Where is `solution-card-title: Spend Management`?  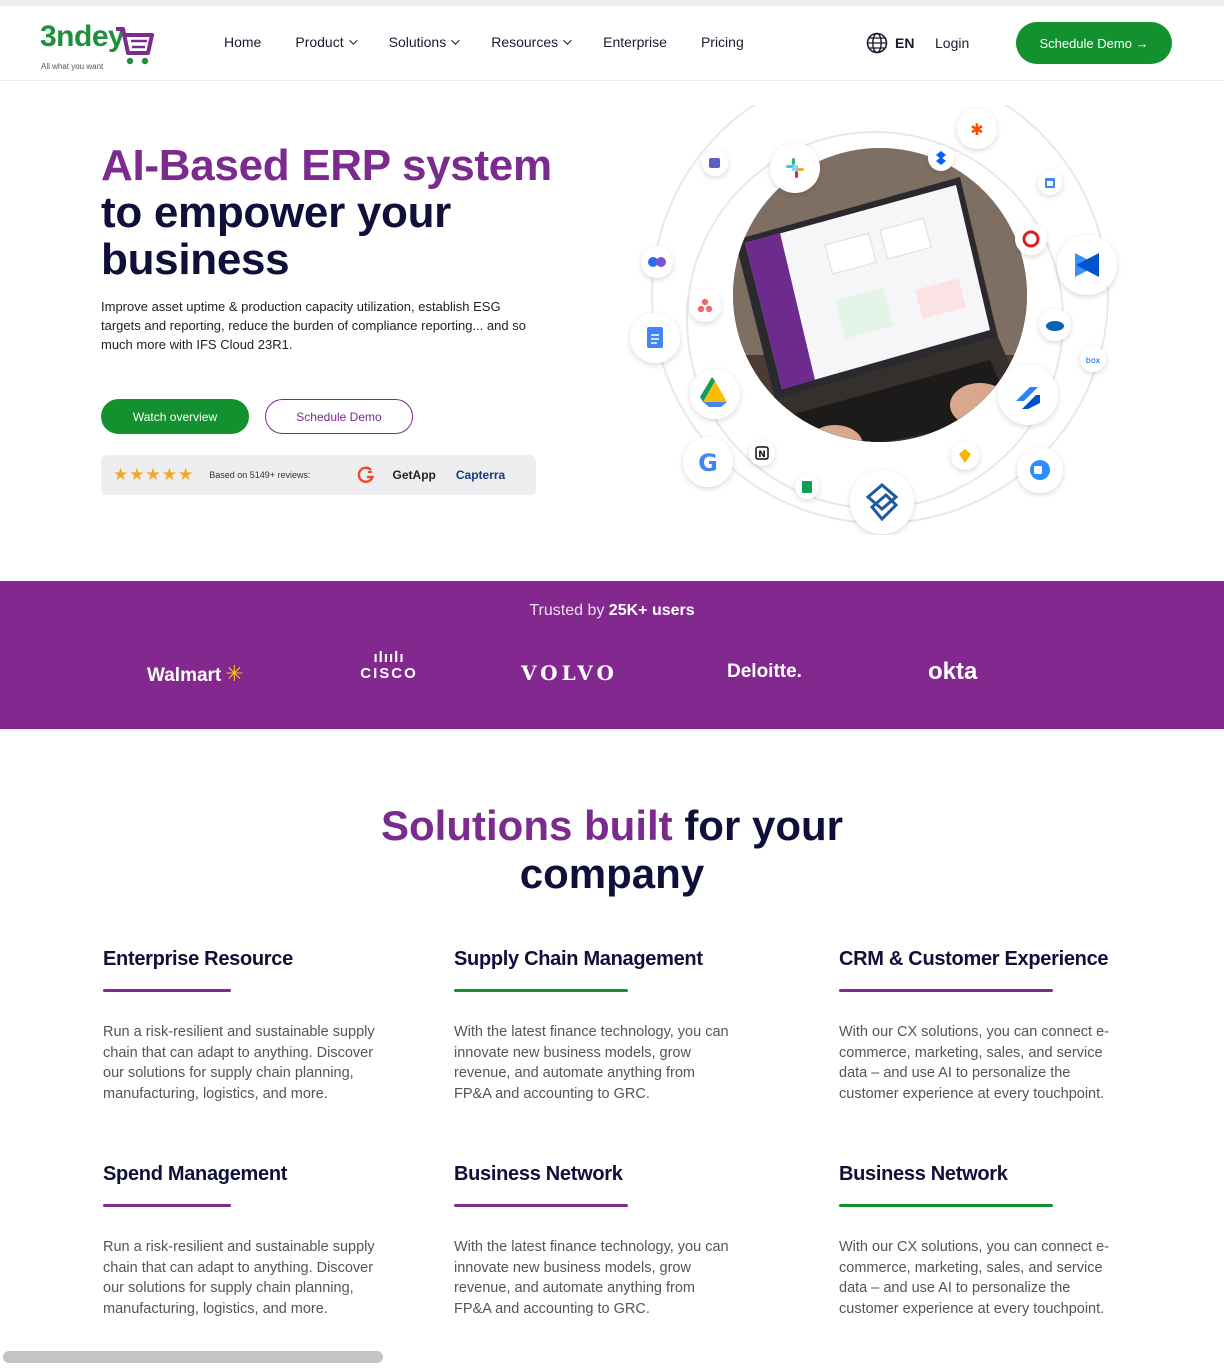 solution-card-title: Spend Management is located at coordinates (195, 1174).